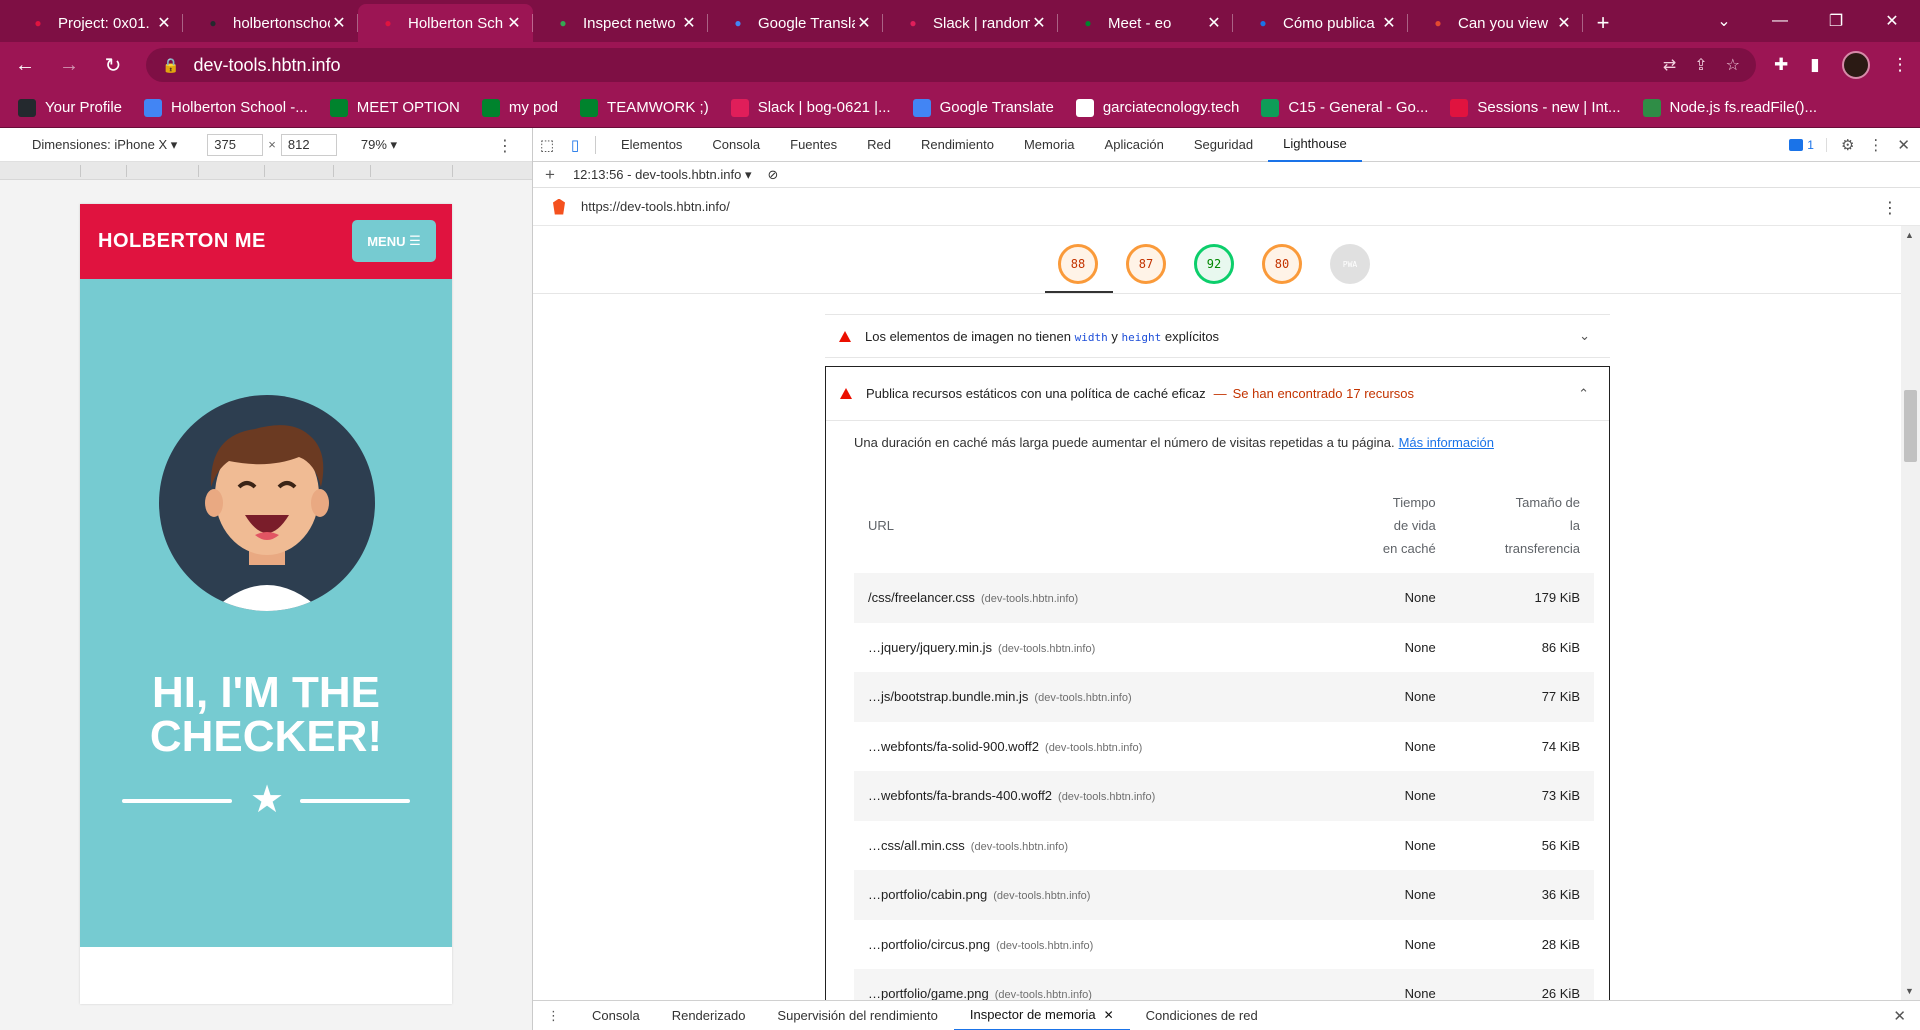  What do you see at coordinates (1814, 65) in the screenshot?
I see `side-panel-icon: ▮` at bounding box center [1814, 65].